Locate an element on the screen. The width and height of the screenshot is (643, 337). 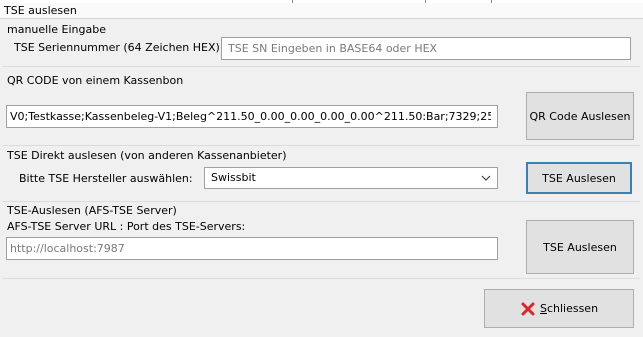
close-button: Schliessen is located at coordinates (559, 308).